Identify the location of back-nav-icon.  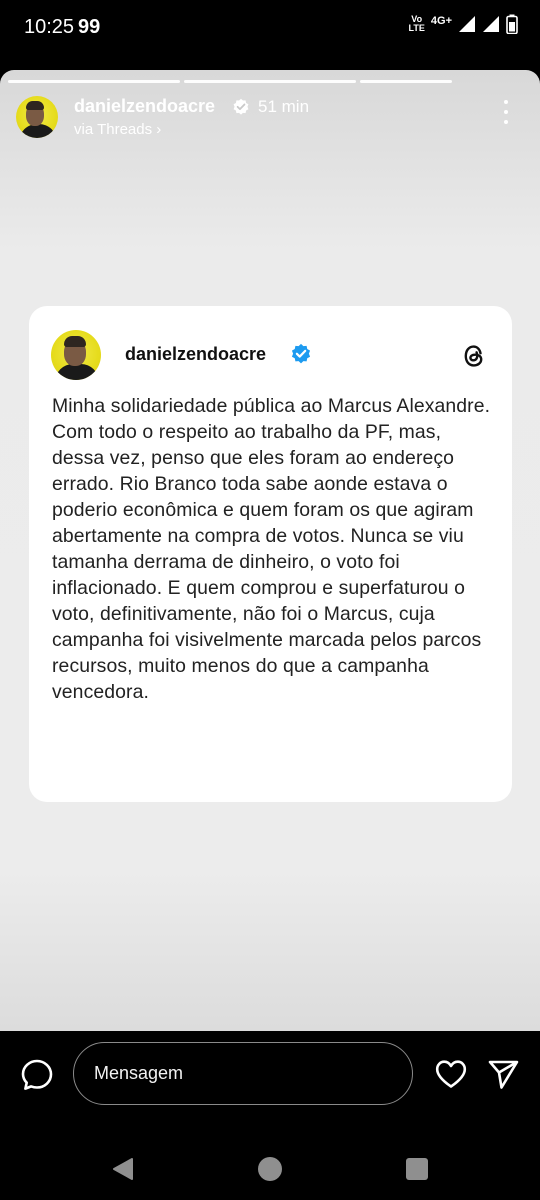
(123, 1169).